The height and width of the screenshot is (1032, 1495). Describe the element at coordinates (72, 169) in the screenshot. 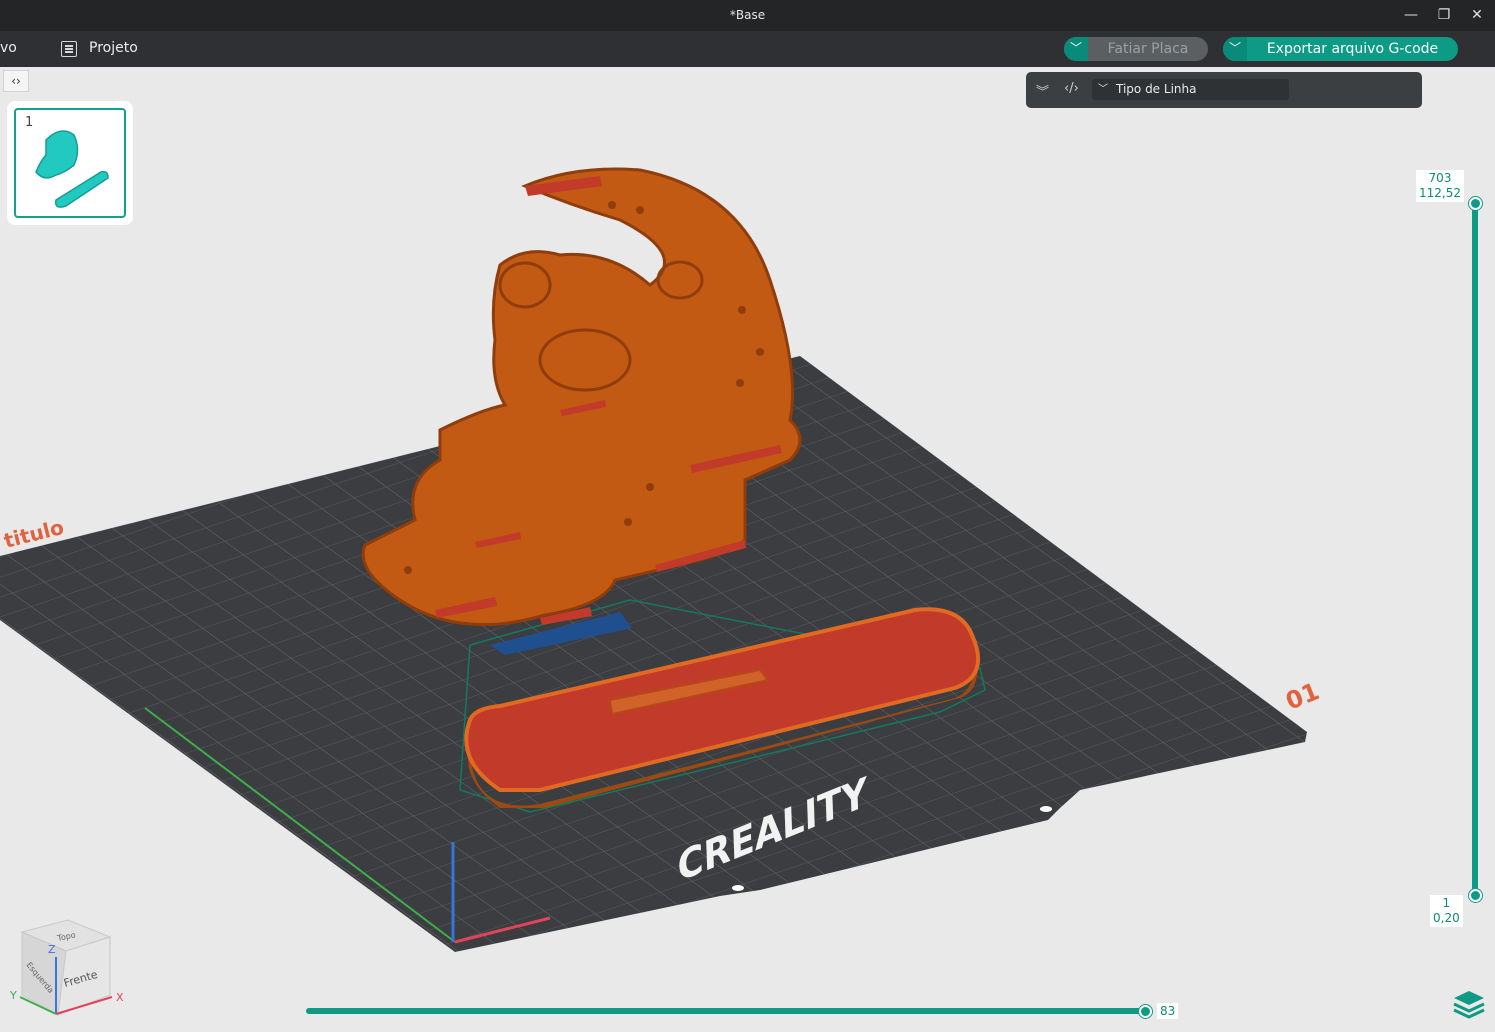

I see `plate-preview-image` at that location.